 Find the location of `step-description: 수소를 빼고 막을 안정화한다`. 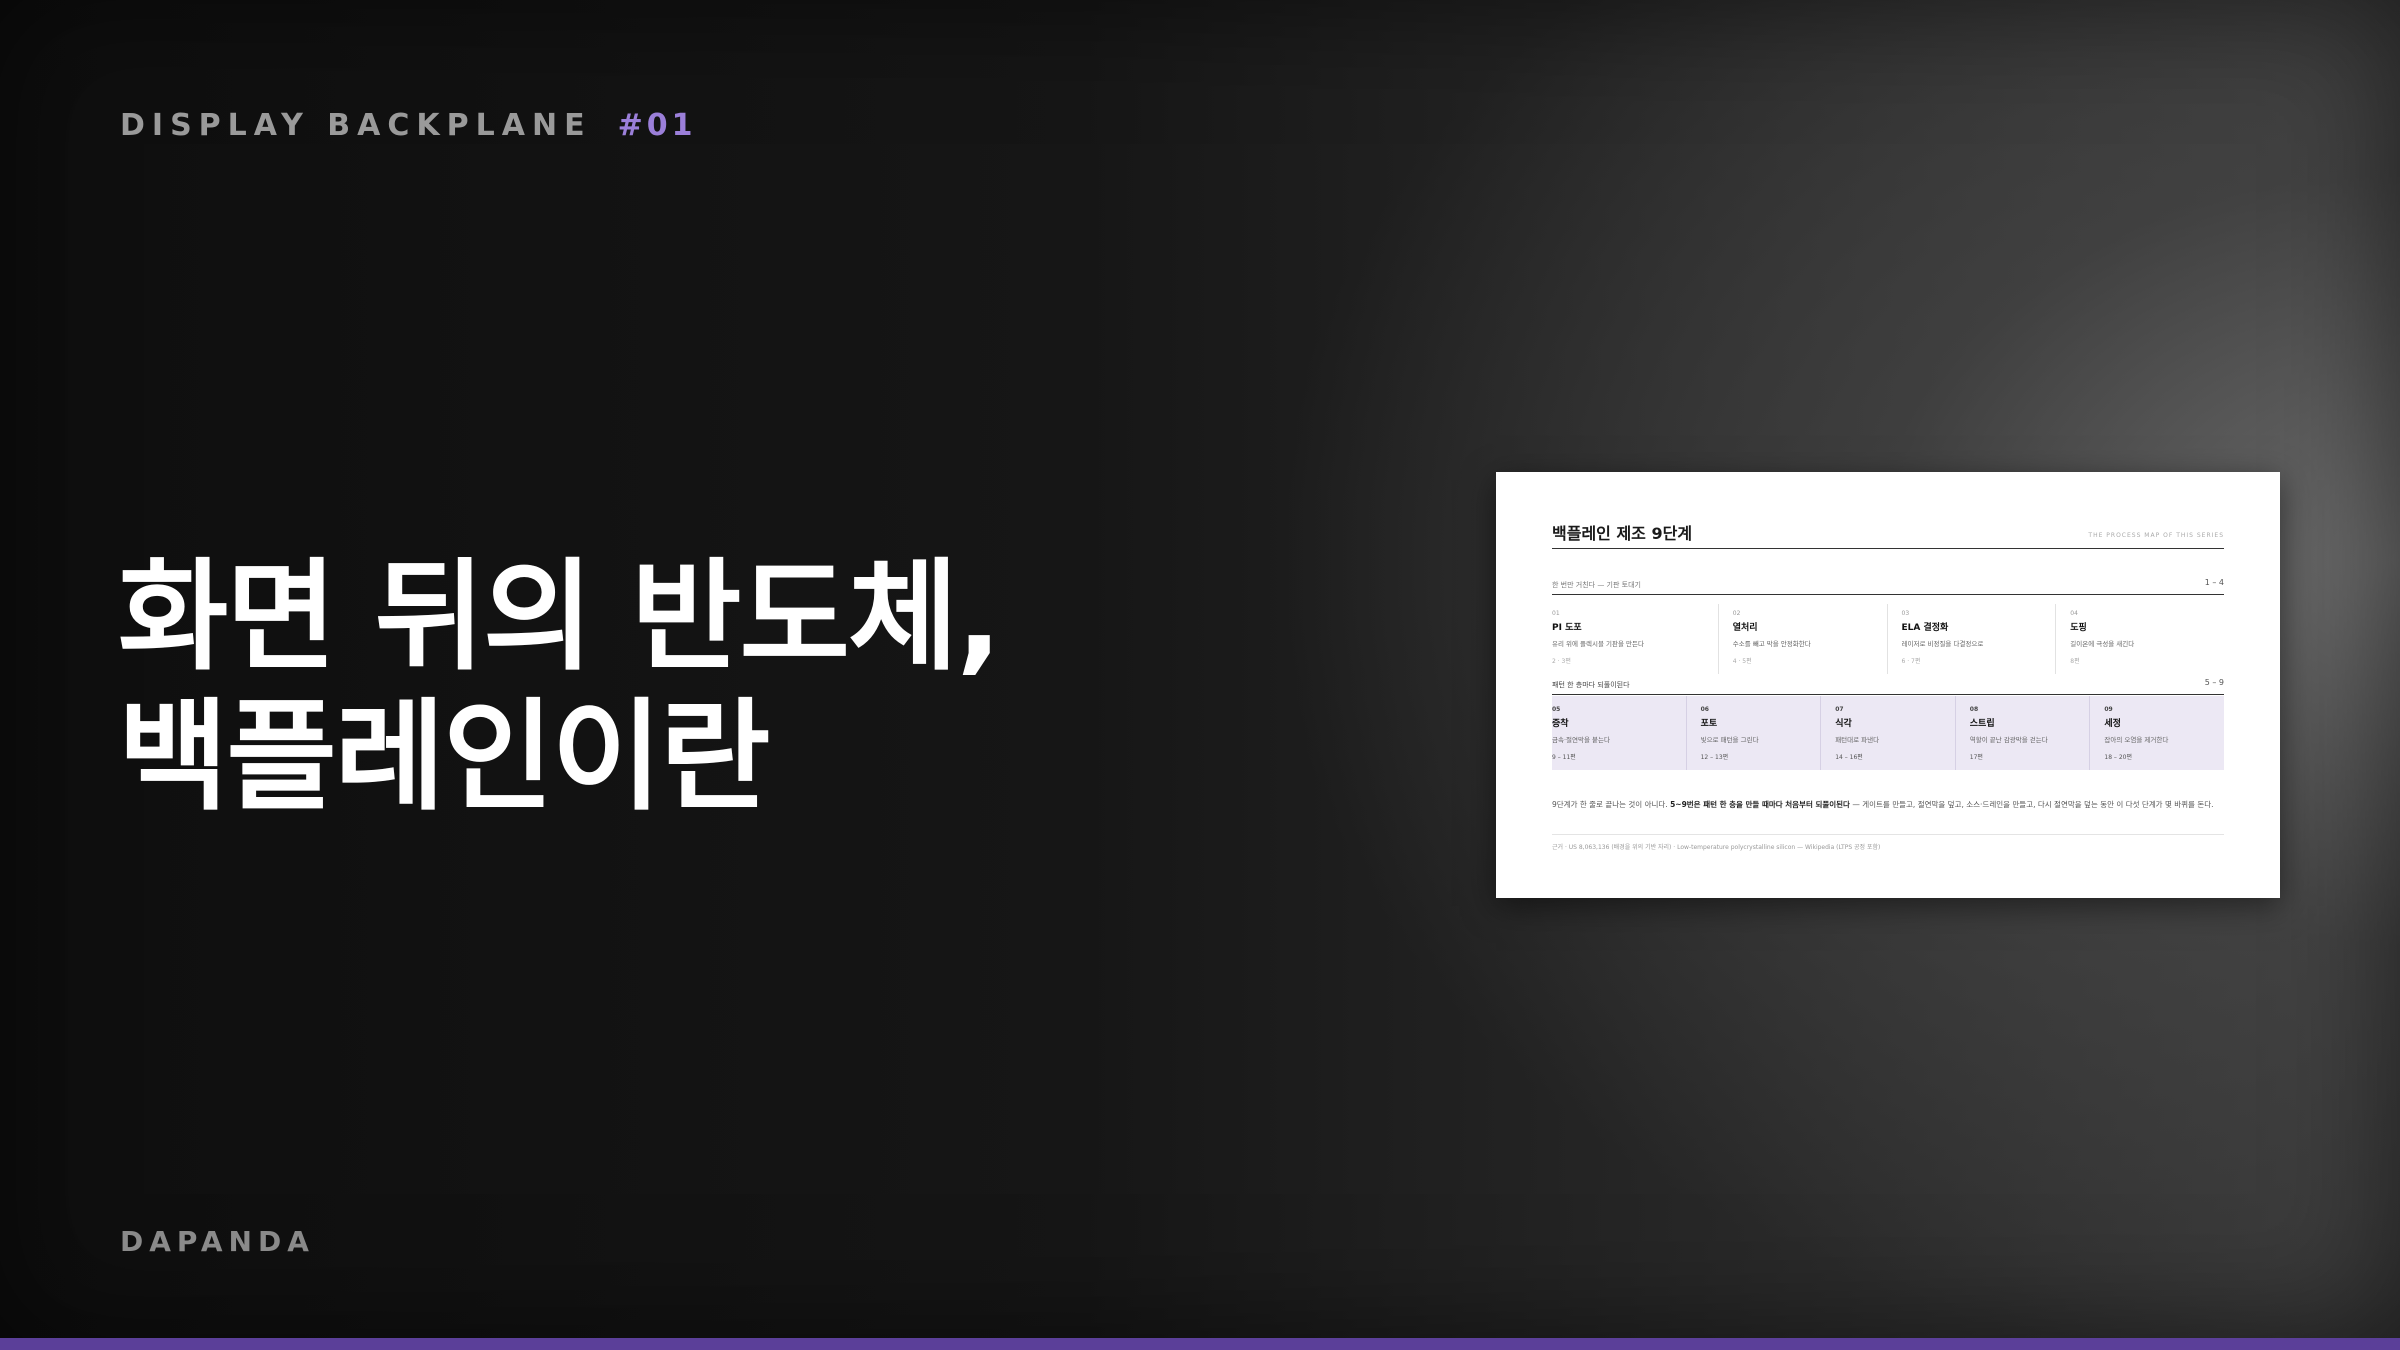

step-description: 수소를 빼고 막을 안정화한다 is located at coordinates (1771, 644).